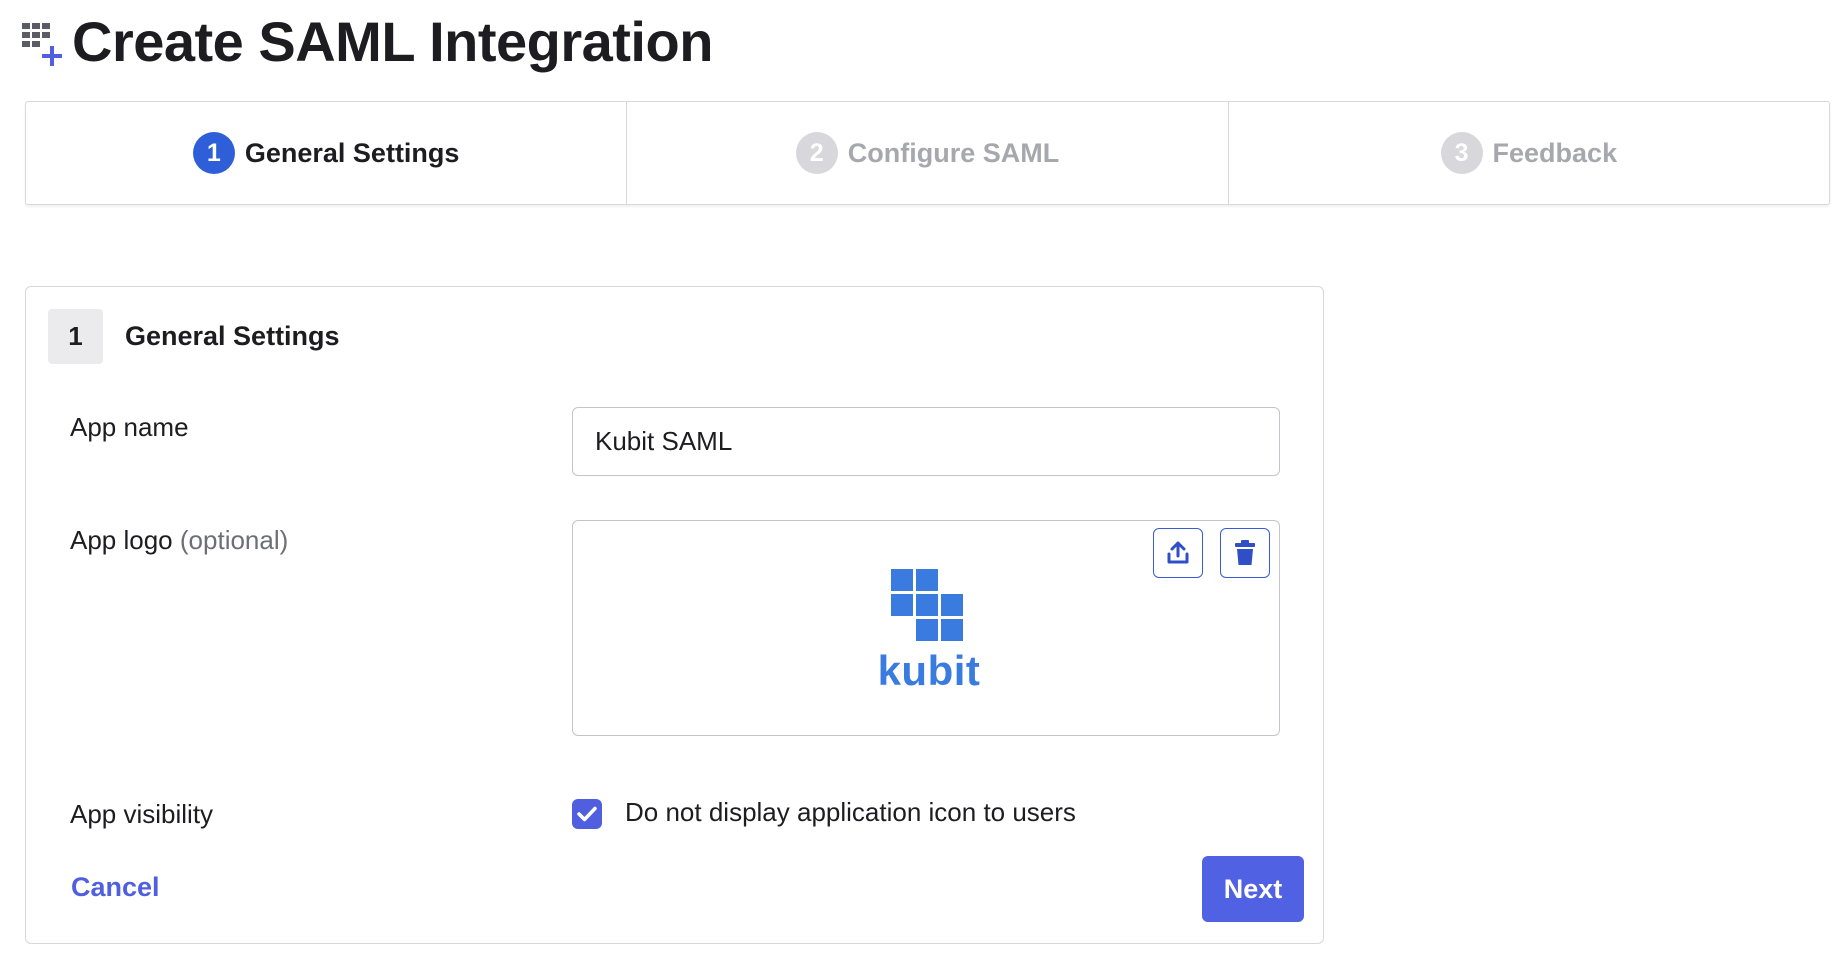 This screenshot has height=960, width=1844. I want to click on app-visibility-label: App visibility, so click(142, 814).